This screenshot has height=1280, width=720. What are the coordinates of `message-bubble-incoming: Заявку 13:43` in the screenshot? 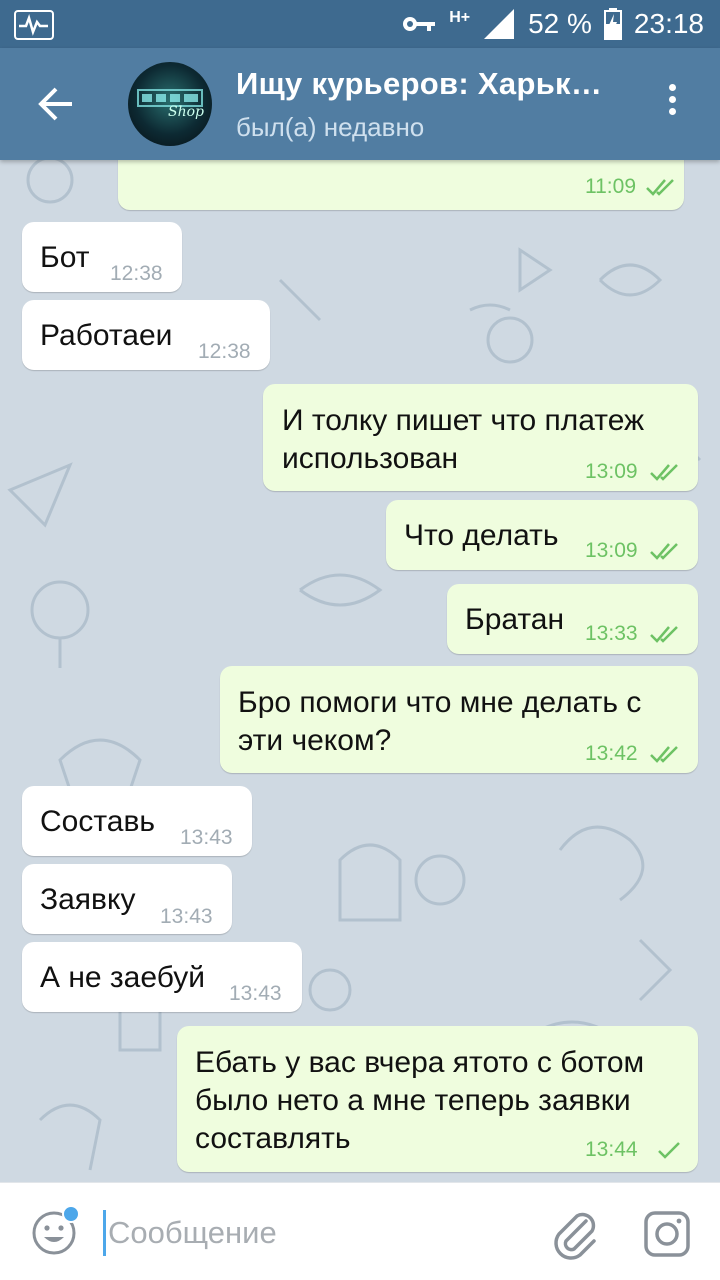 It's located at (127, 899).